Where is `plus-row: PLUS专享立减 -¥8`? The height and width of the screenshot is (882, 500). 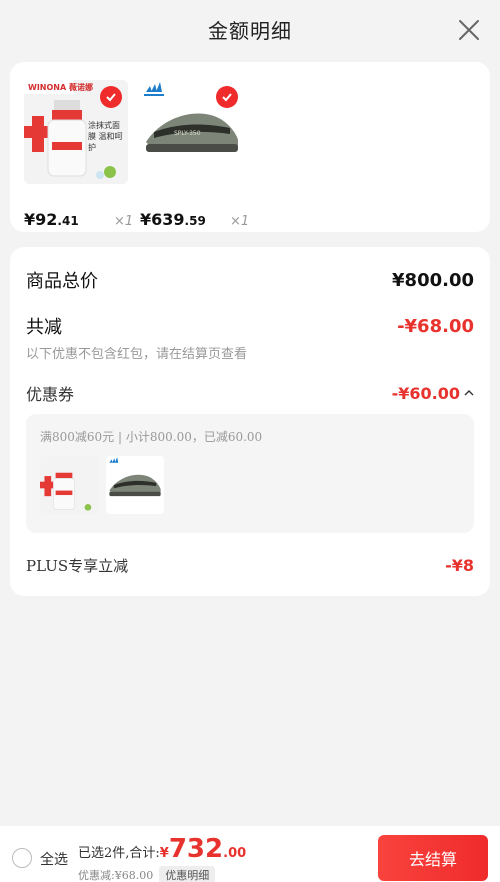 plus-row: PLUS专享立减 -¥8 is located at coordinates (250, 565).